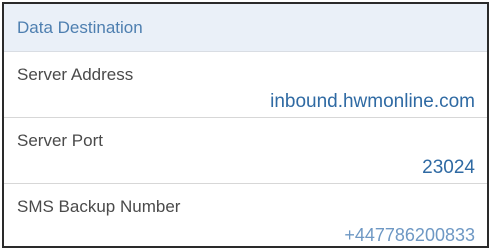 This screenshot has height=248, width=489. Describe the element at coordinates (75, 74) in the screenshot. I see `server-address-label: Server Address` at that location.